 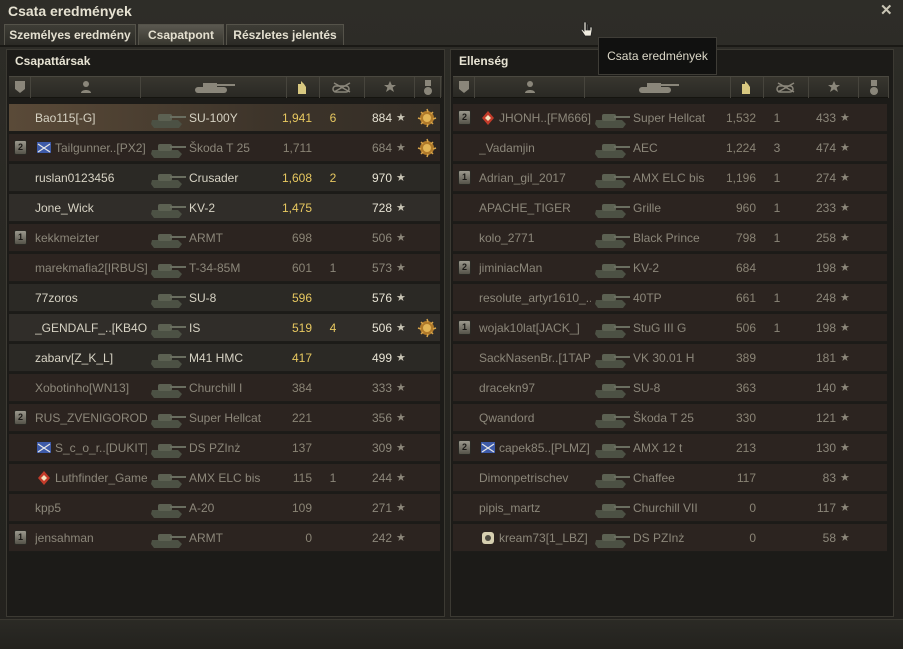 I want to click on player-name: Qwandord, so click(x=535, y=418).